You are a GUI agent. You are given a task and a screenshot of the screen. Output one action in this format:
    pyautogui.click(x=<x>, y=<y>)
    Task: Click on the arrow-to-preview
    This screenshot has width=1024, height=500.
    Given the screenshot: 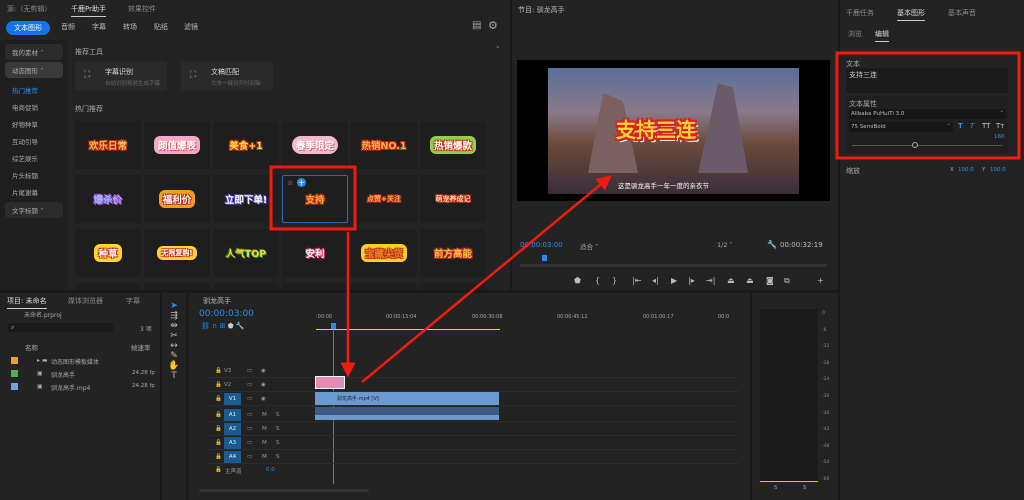 What is the action you would take?
    pyautogui.click(x=486, y=279)
    